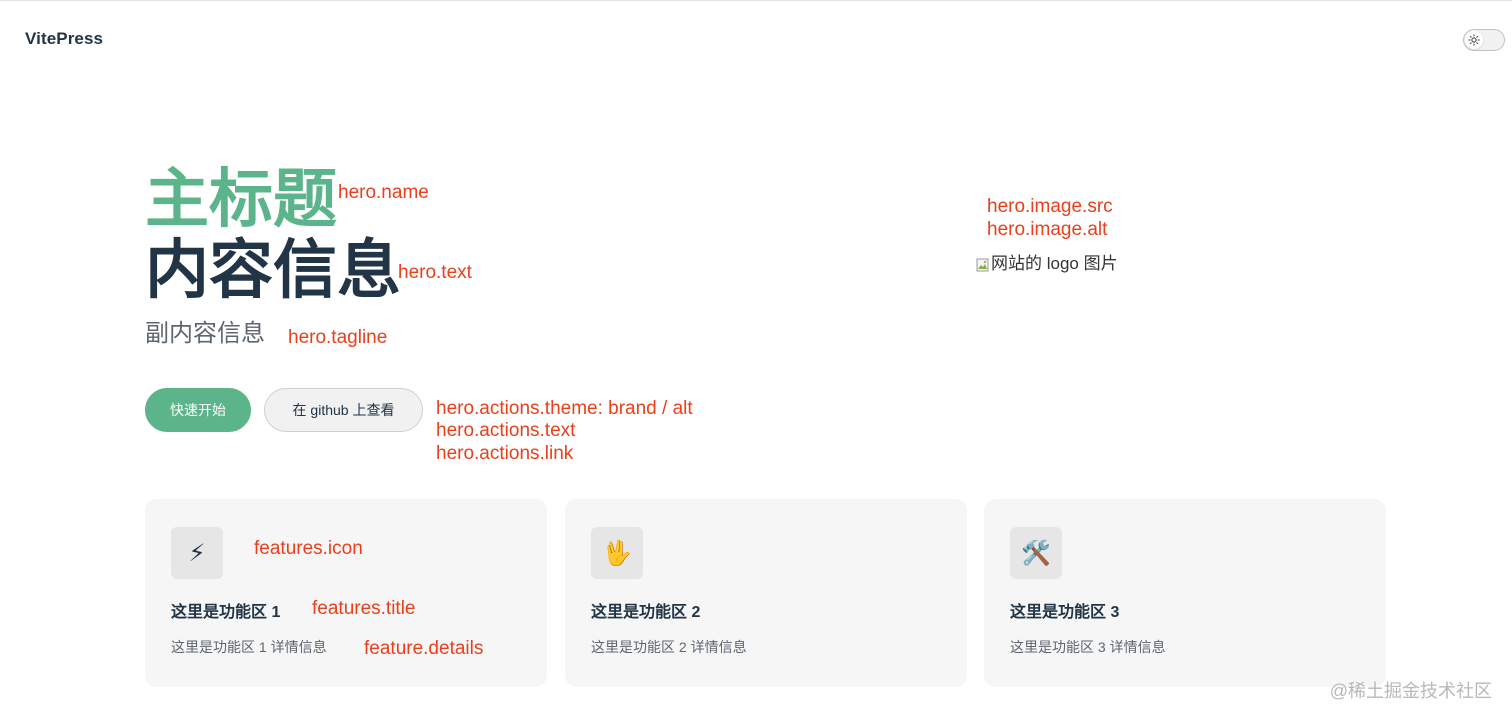  Describe the element at coordinates (343, 410) in the screenshot. I see `view-on-github-button: 在 github 上查看` at that location.